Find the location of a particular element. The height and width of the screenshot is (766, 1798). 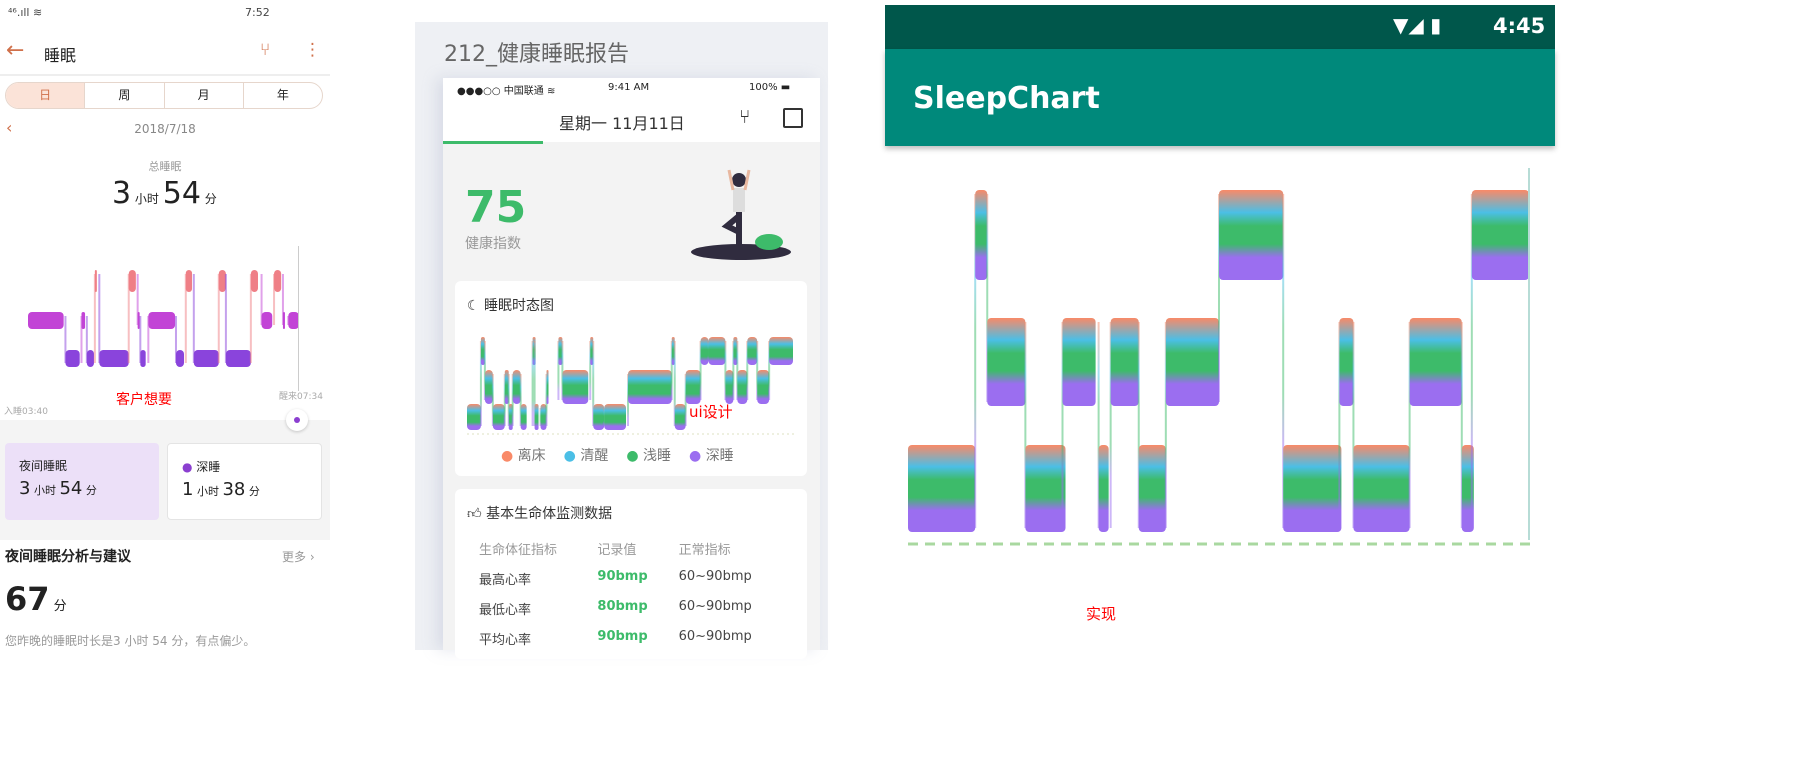

table-row: 最低心率 80bmp 60~90bmp is located at coordinates (638, 608).